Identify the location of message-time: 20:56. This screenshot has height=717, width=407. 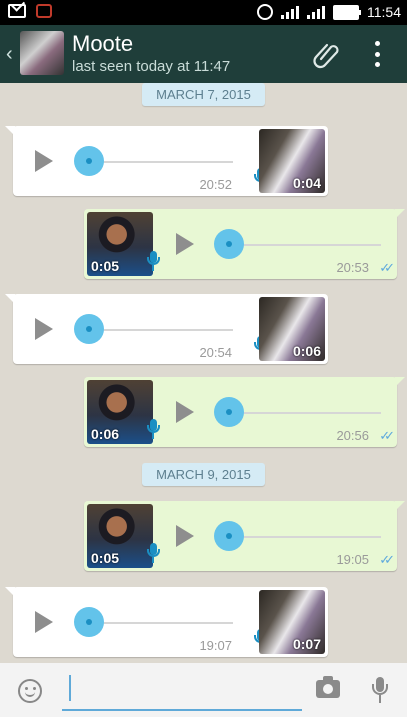
(352, 435).